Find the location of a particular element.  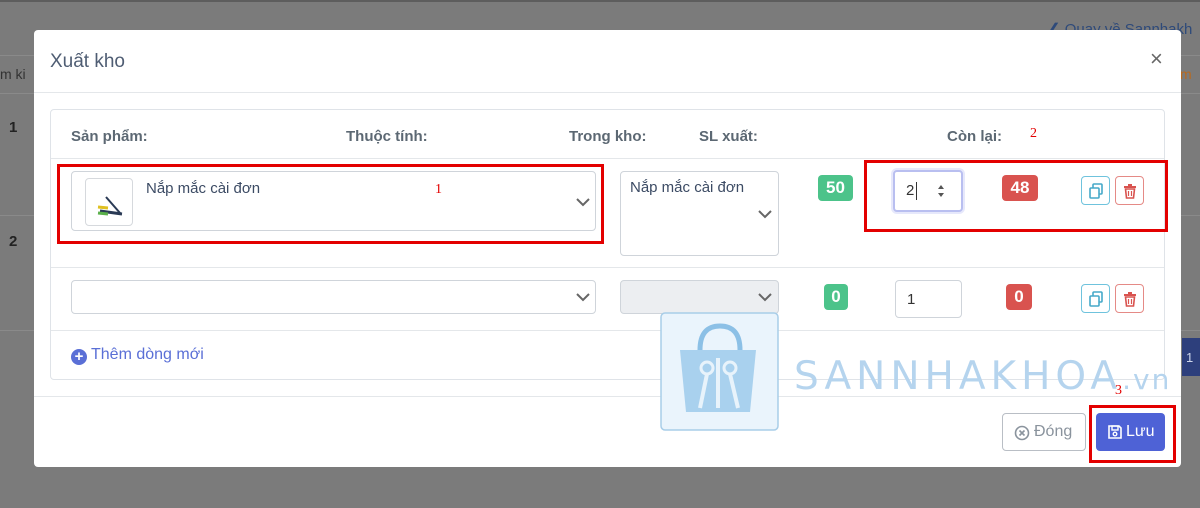

modal-header: Xuất kho × is located at coordinates (607, 61).